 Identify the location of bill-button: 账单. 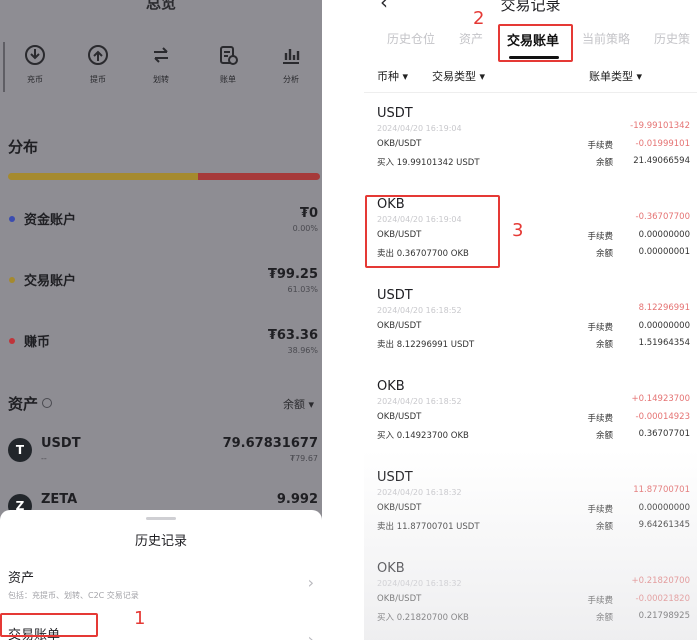
(228, 64).